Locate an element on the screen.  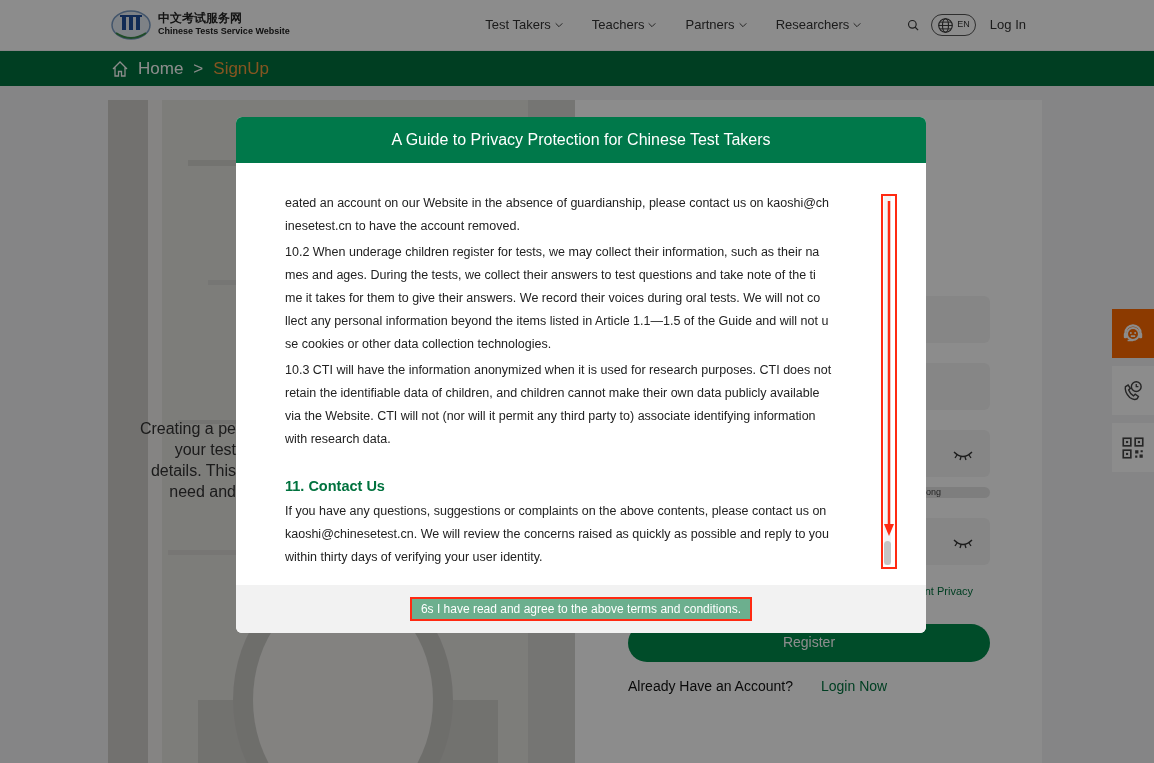
qr-code-icon is located at coordinates (1133, 447).